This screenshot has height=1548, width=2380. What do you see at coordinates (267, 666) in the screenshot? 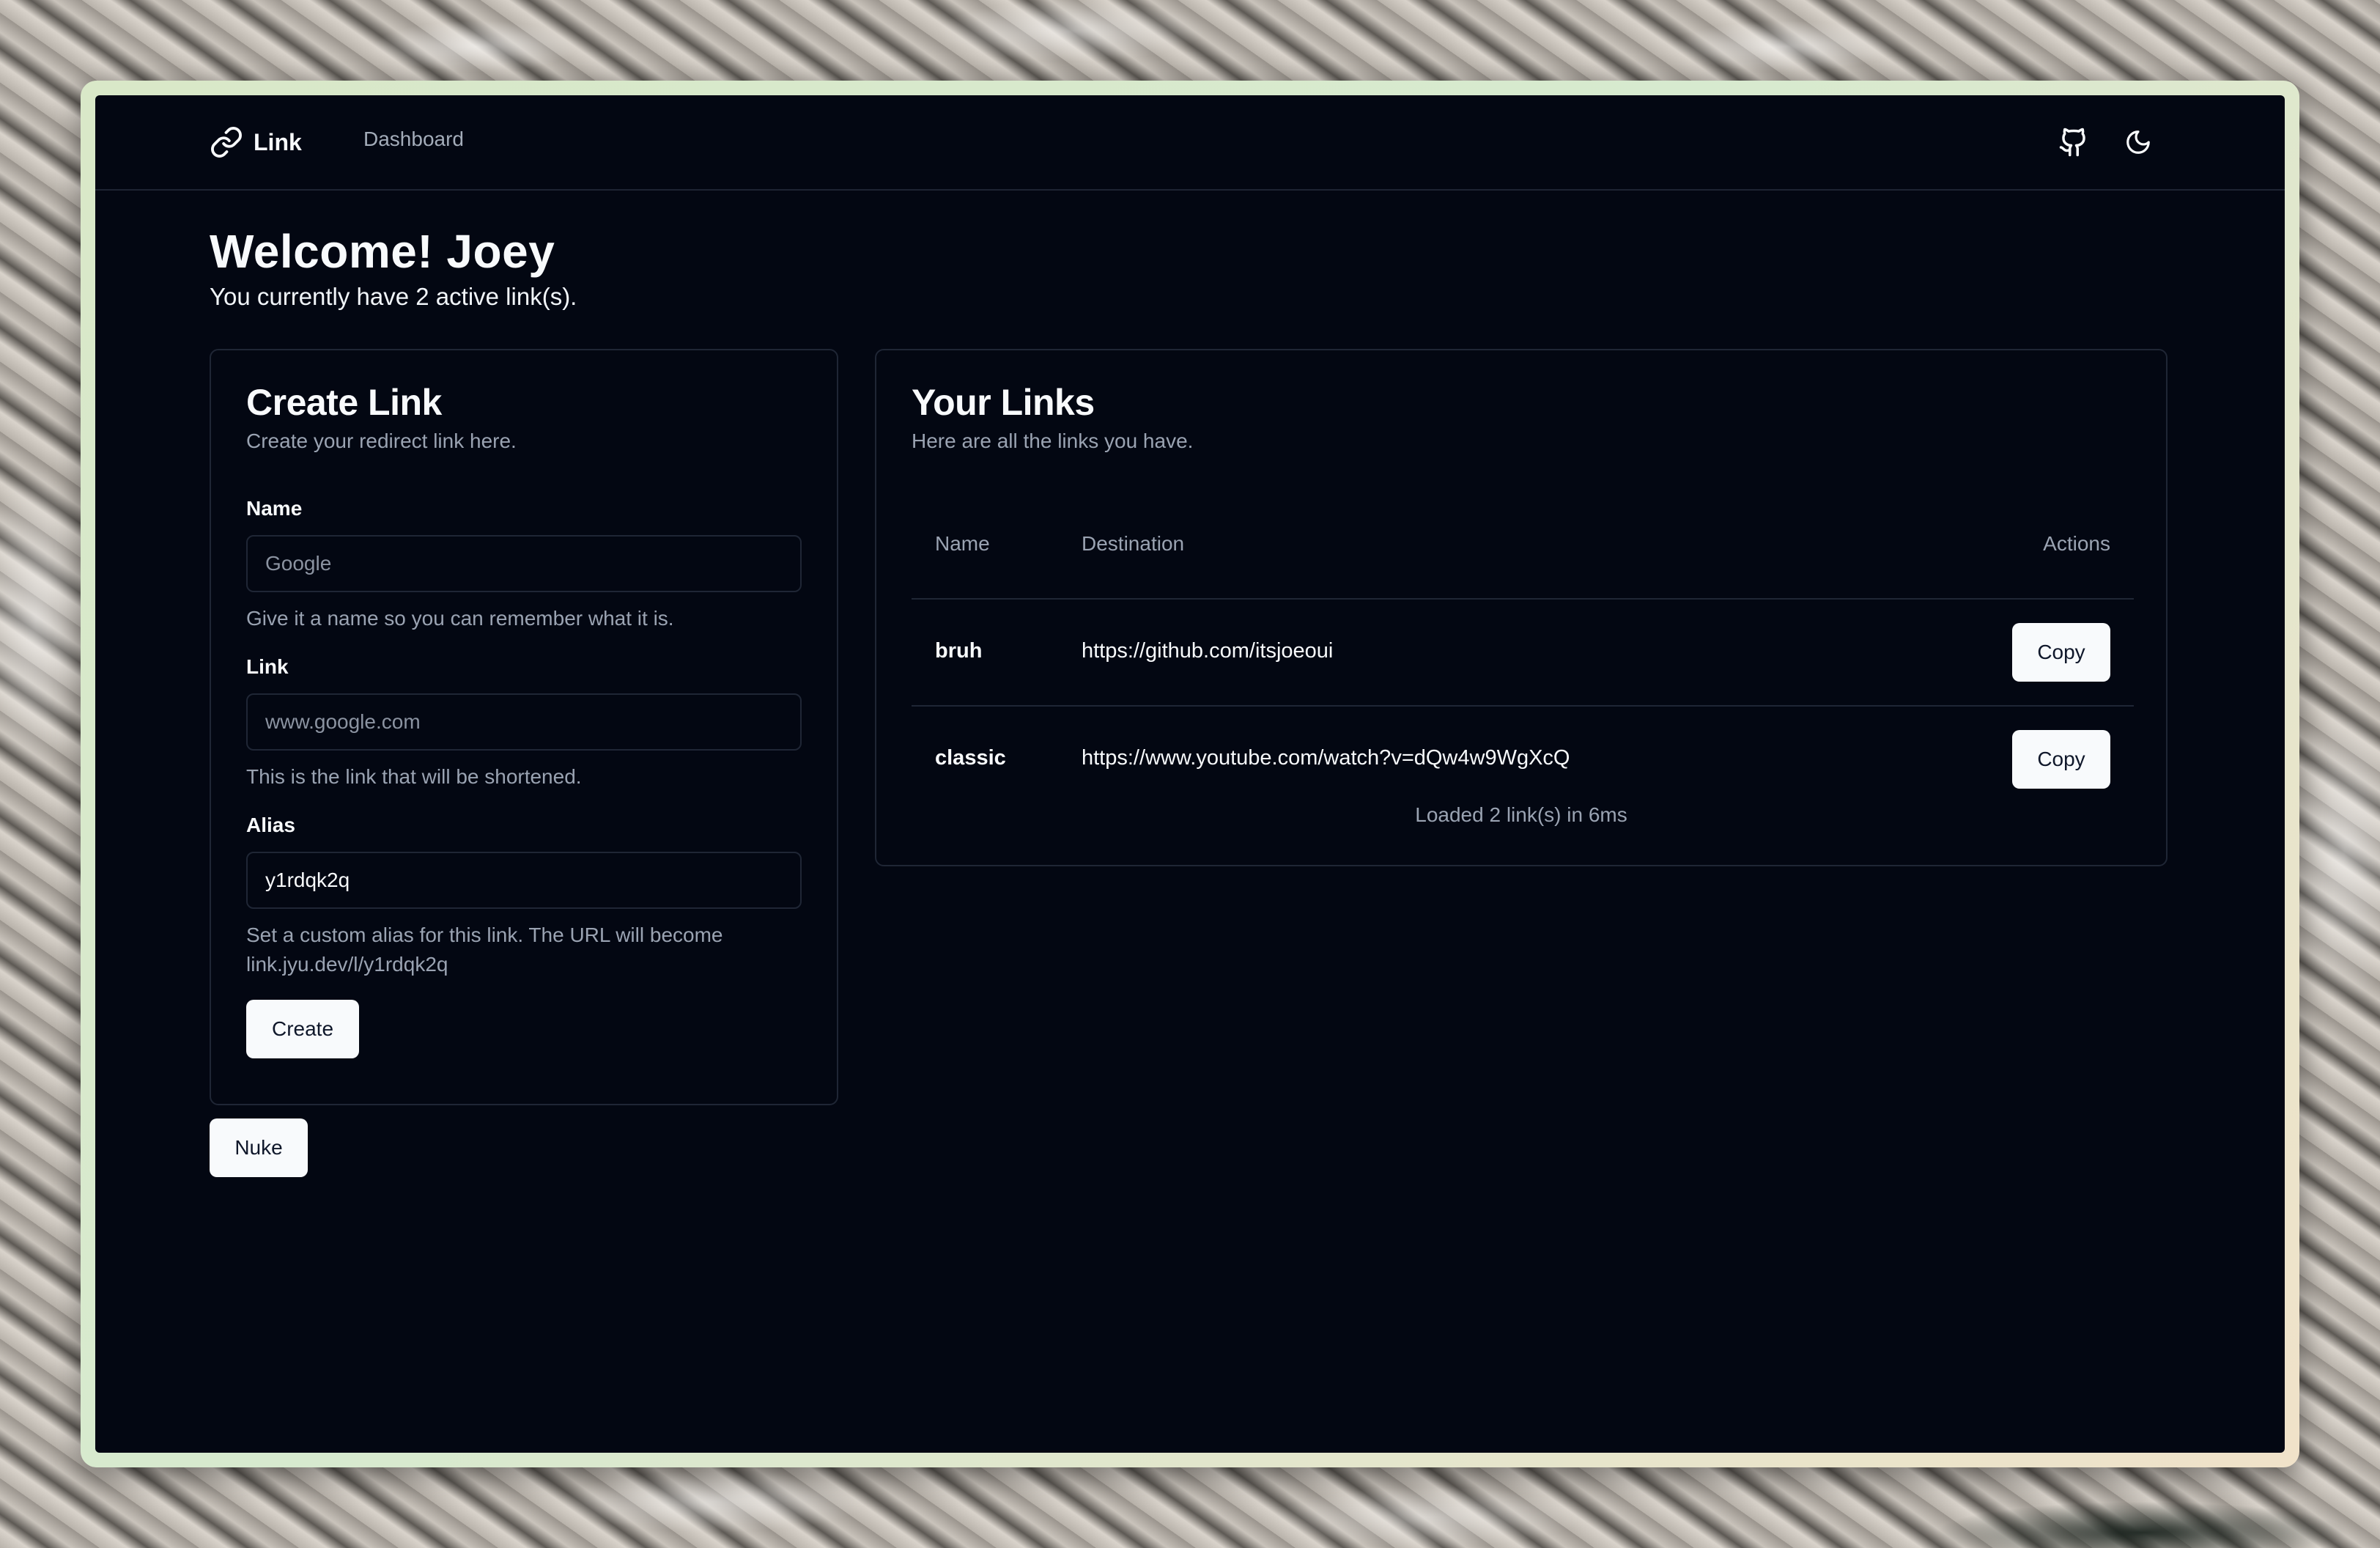
I see `link-label: Link` at bounding box center [267, 666].